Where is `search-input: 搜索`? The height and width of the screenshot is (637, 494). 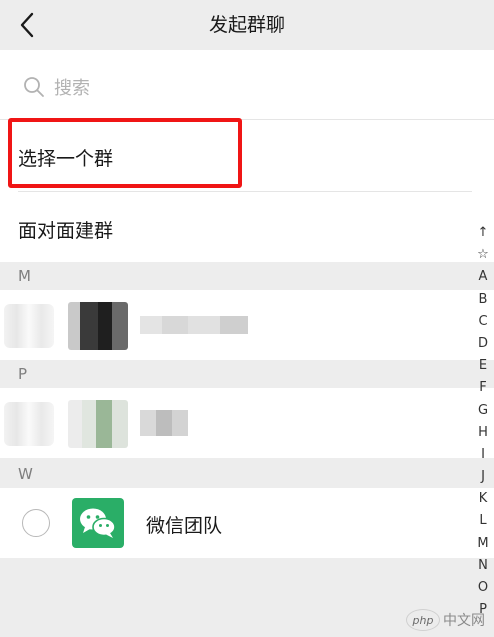 search-input: 搜索 is located at coordinates (56, 87).